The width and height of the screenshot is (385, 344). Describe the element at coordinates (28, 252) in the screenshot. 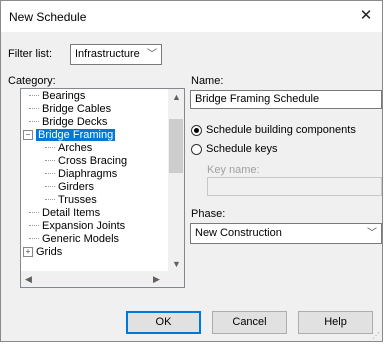

I see `expand-icon: +` at that location.